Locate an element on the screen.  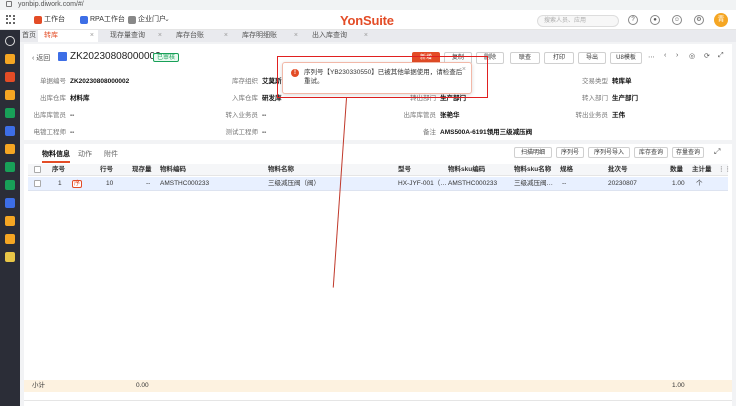
tab-bar: 首页 转库 × 现存量查询 × 库存台账 × 库存明细账 × 出入库查询 × is located at coordinates (378, 36).